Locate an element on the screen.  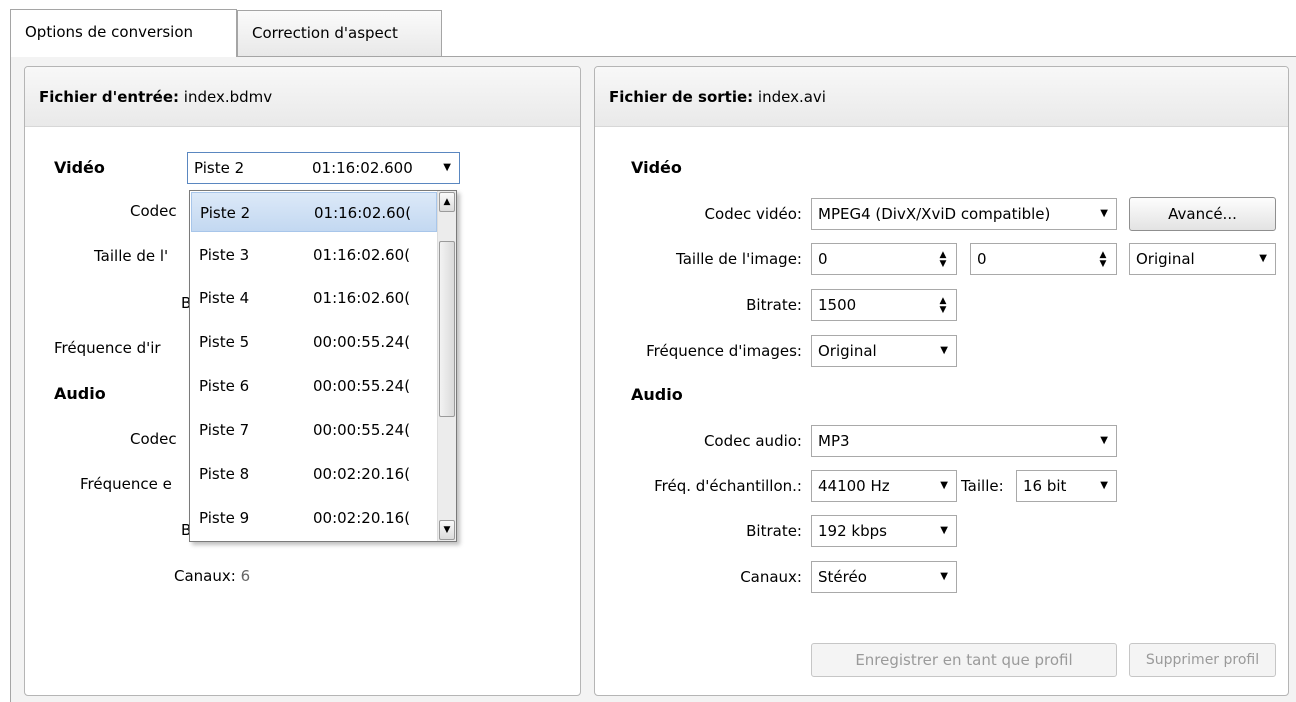
tab-conversion-options: Options de conversion is located at coordinates (123, 33).